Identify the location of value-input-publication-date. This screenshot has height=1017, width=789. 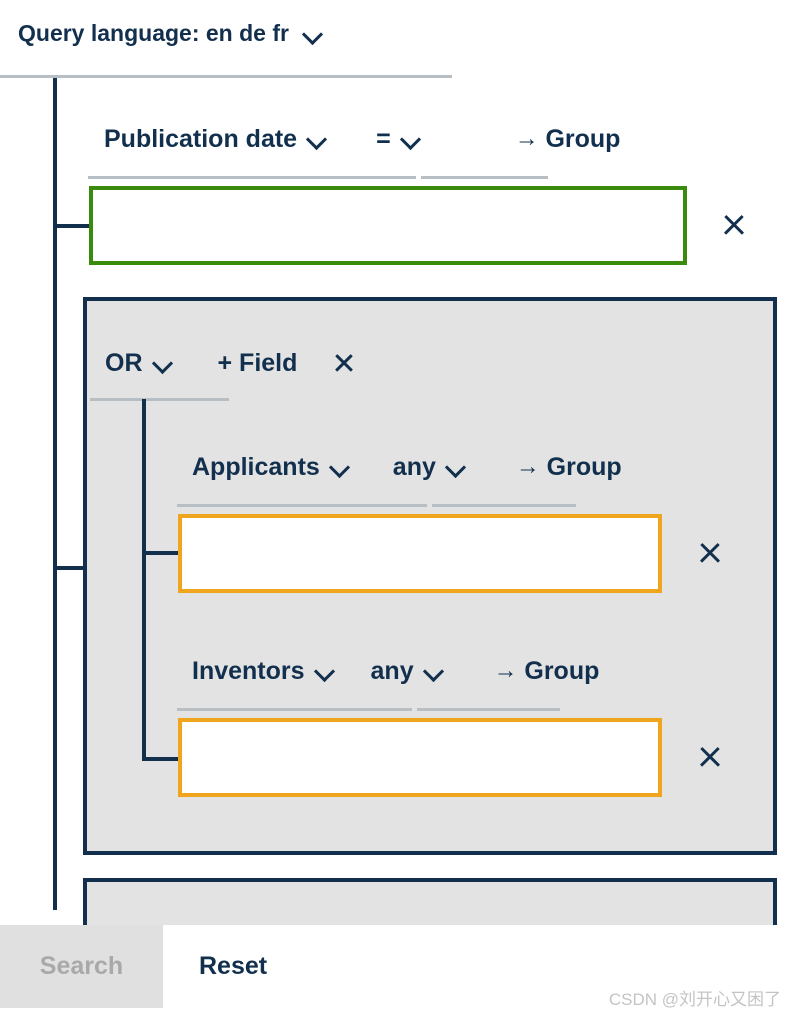
(388, 225).